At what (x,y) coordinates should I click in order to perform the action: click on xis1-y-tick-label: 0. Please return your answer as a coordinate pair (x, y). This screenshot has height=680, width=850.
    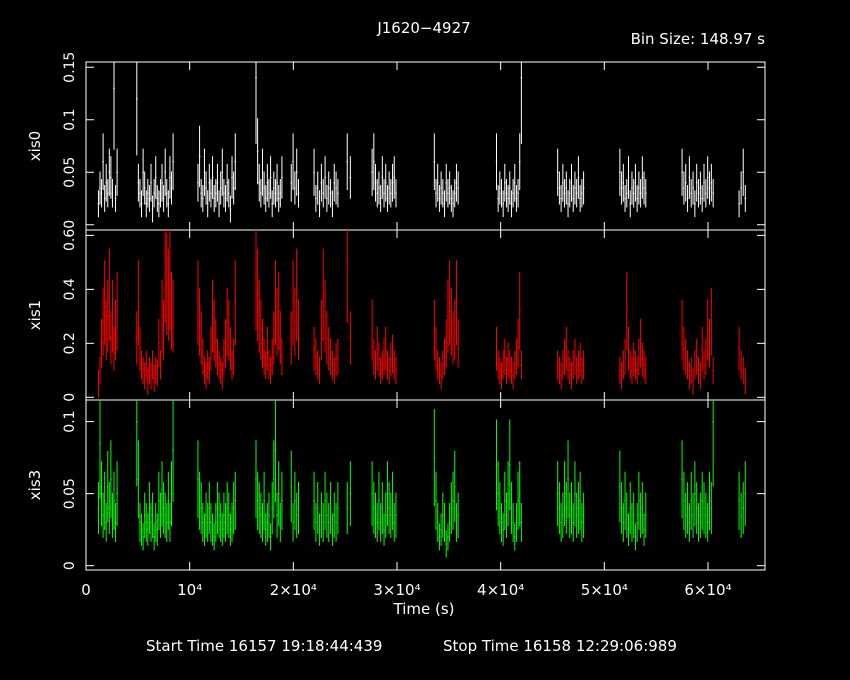
    Looking at the image, I should click on (70, 397).